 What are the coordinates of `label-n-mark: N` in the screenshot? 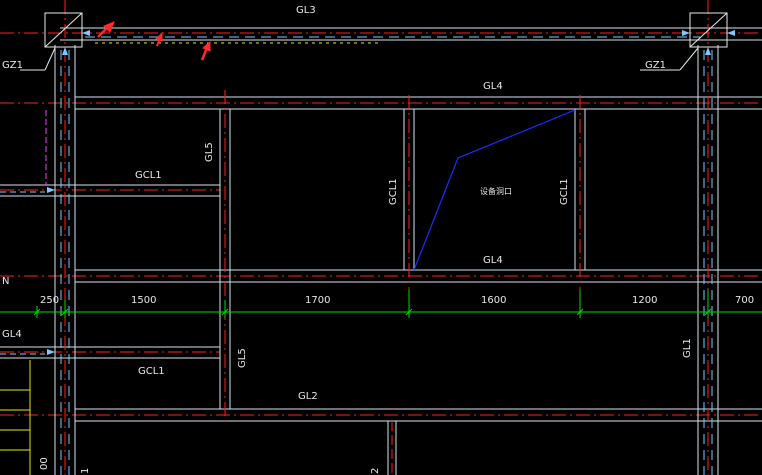 It's located at (5, 281).